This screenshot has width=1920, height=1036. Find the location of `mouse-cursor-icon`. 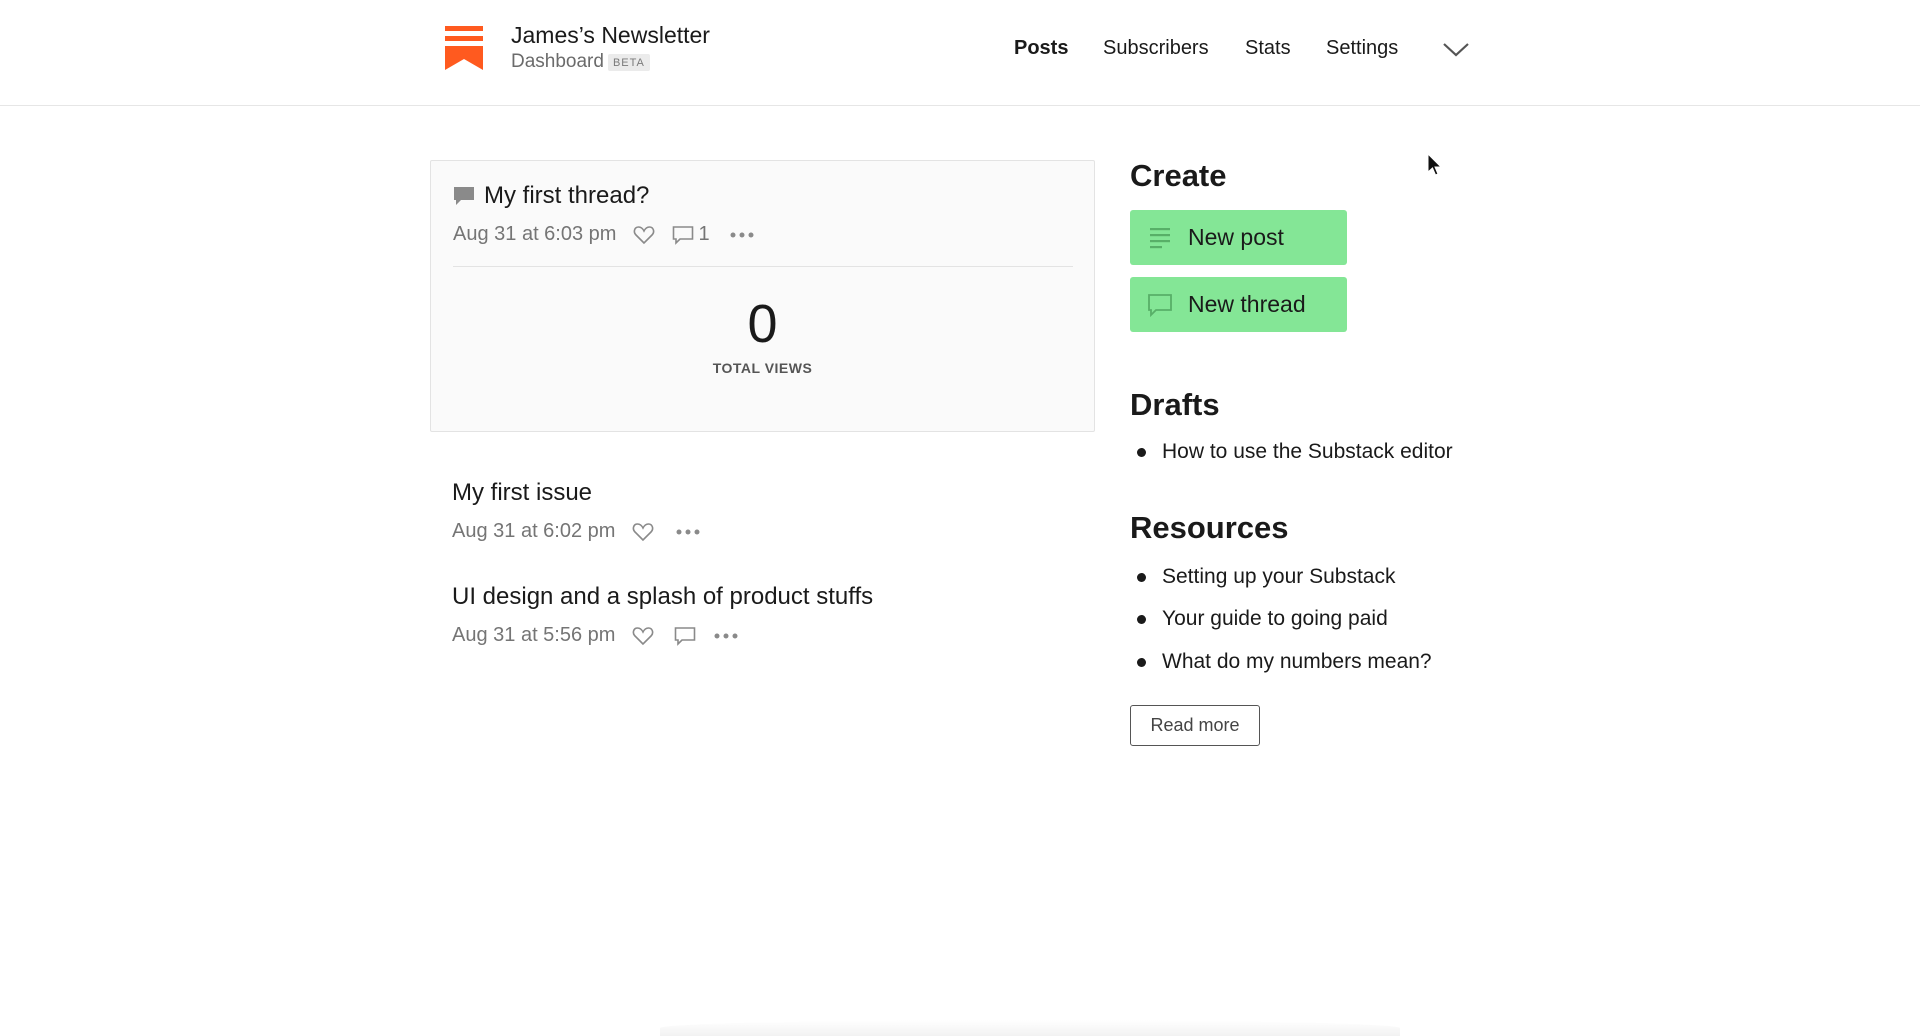

mouse-cursor-icon is located at coordinates (1435, 164).